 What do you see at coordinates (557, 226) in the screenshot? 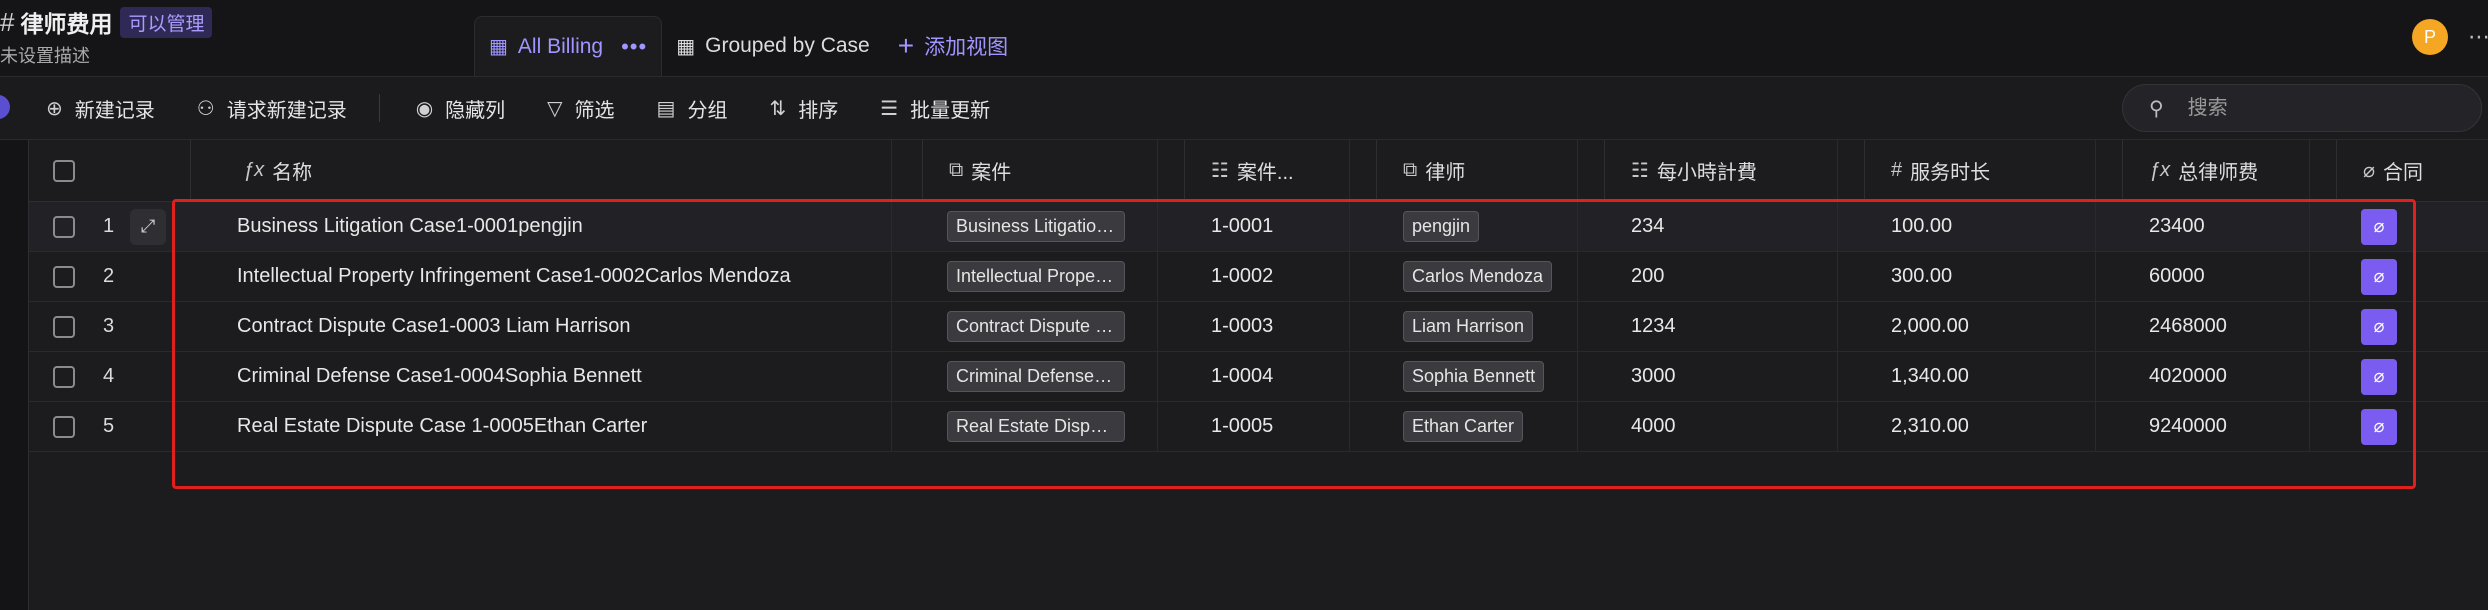
I see `cell-name: Business Litigation Case1-0001pengjin` at bounding box center [557, 226].